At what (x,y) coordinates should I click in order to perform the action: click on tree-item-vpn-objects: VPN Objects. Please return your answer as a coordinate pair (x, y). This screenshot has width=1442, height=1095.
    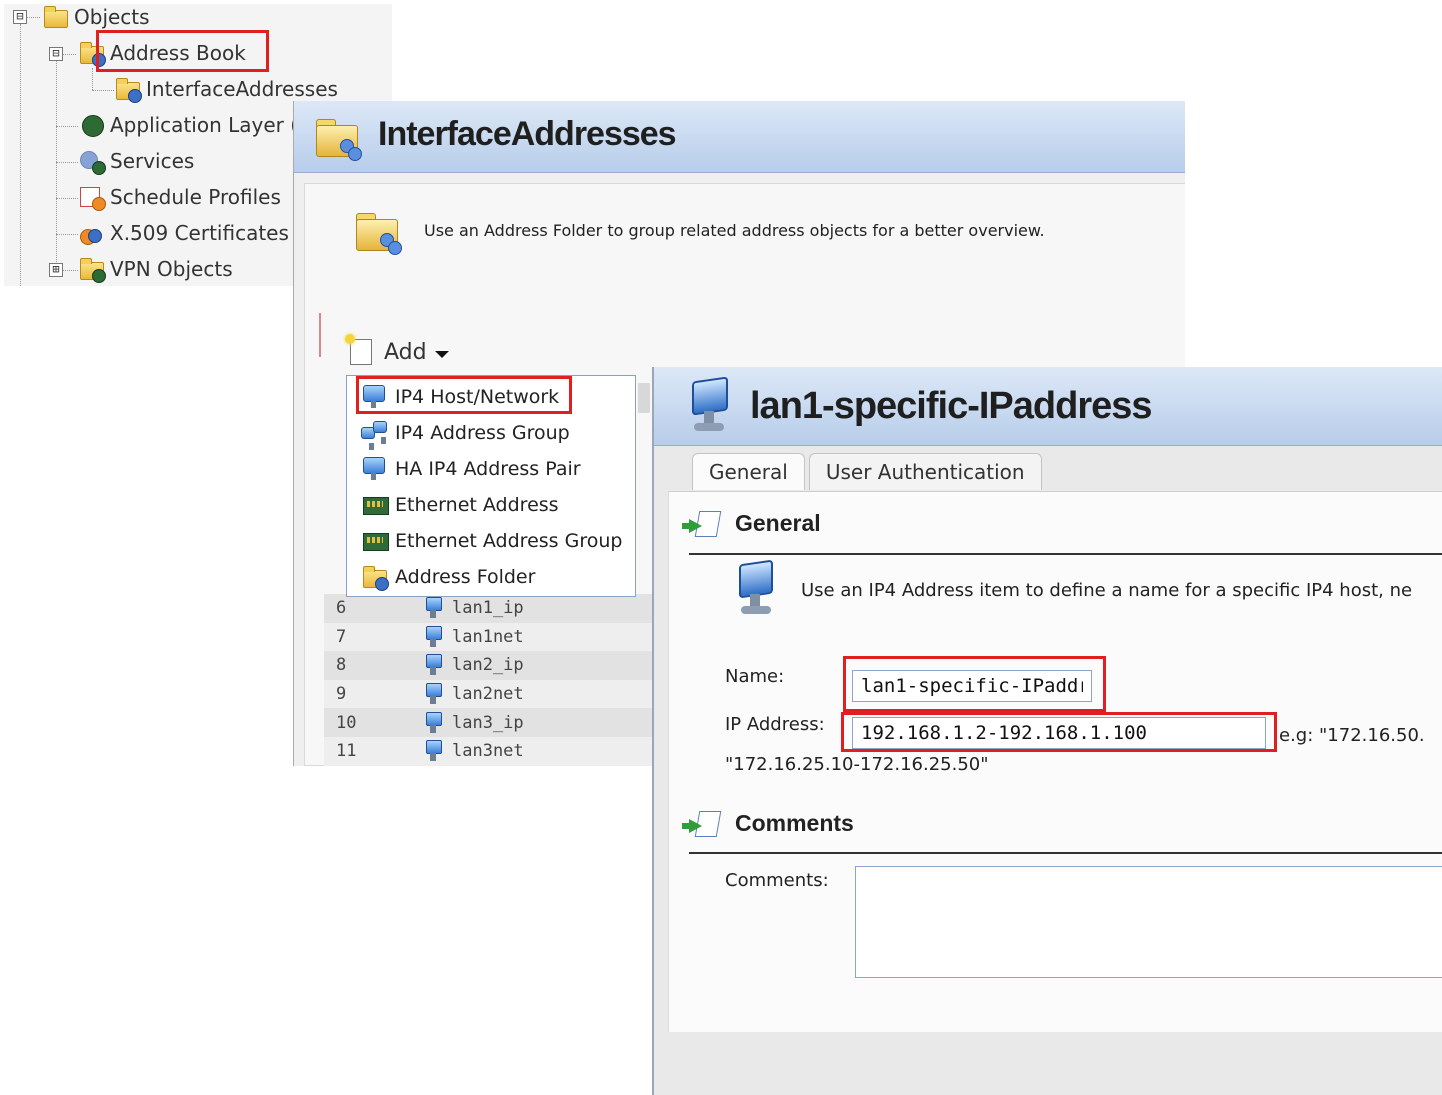
    Looking at the image, I should click on (155, 269).